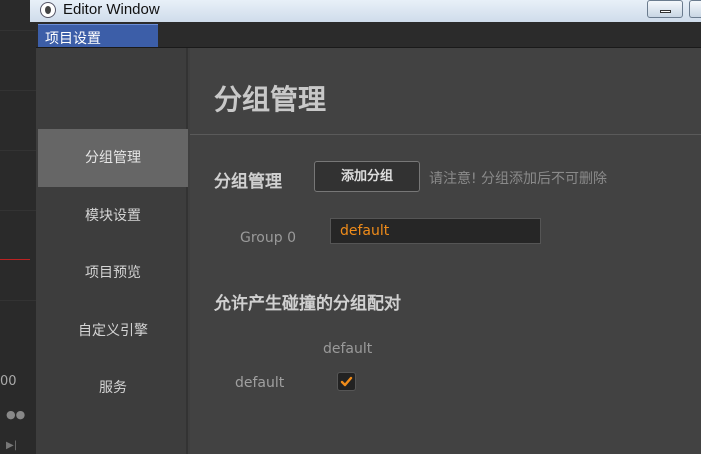  Describe the element at coordinates (113, 388) in the screenshot. I see `sidebar-item-services: 服务` at that location.